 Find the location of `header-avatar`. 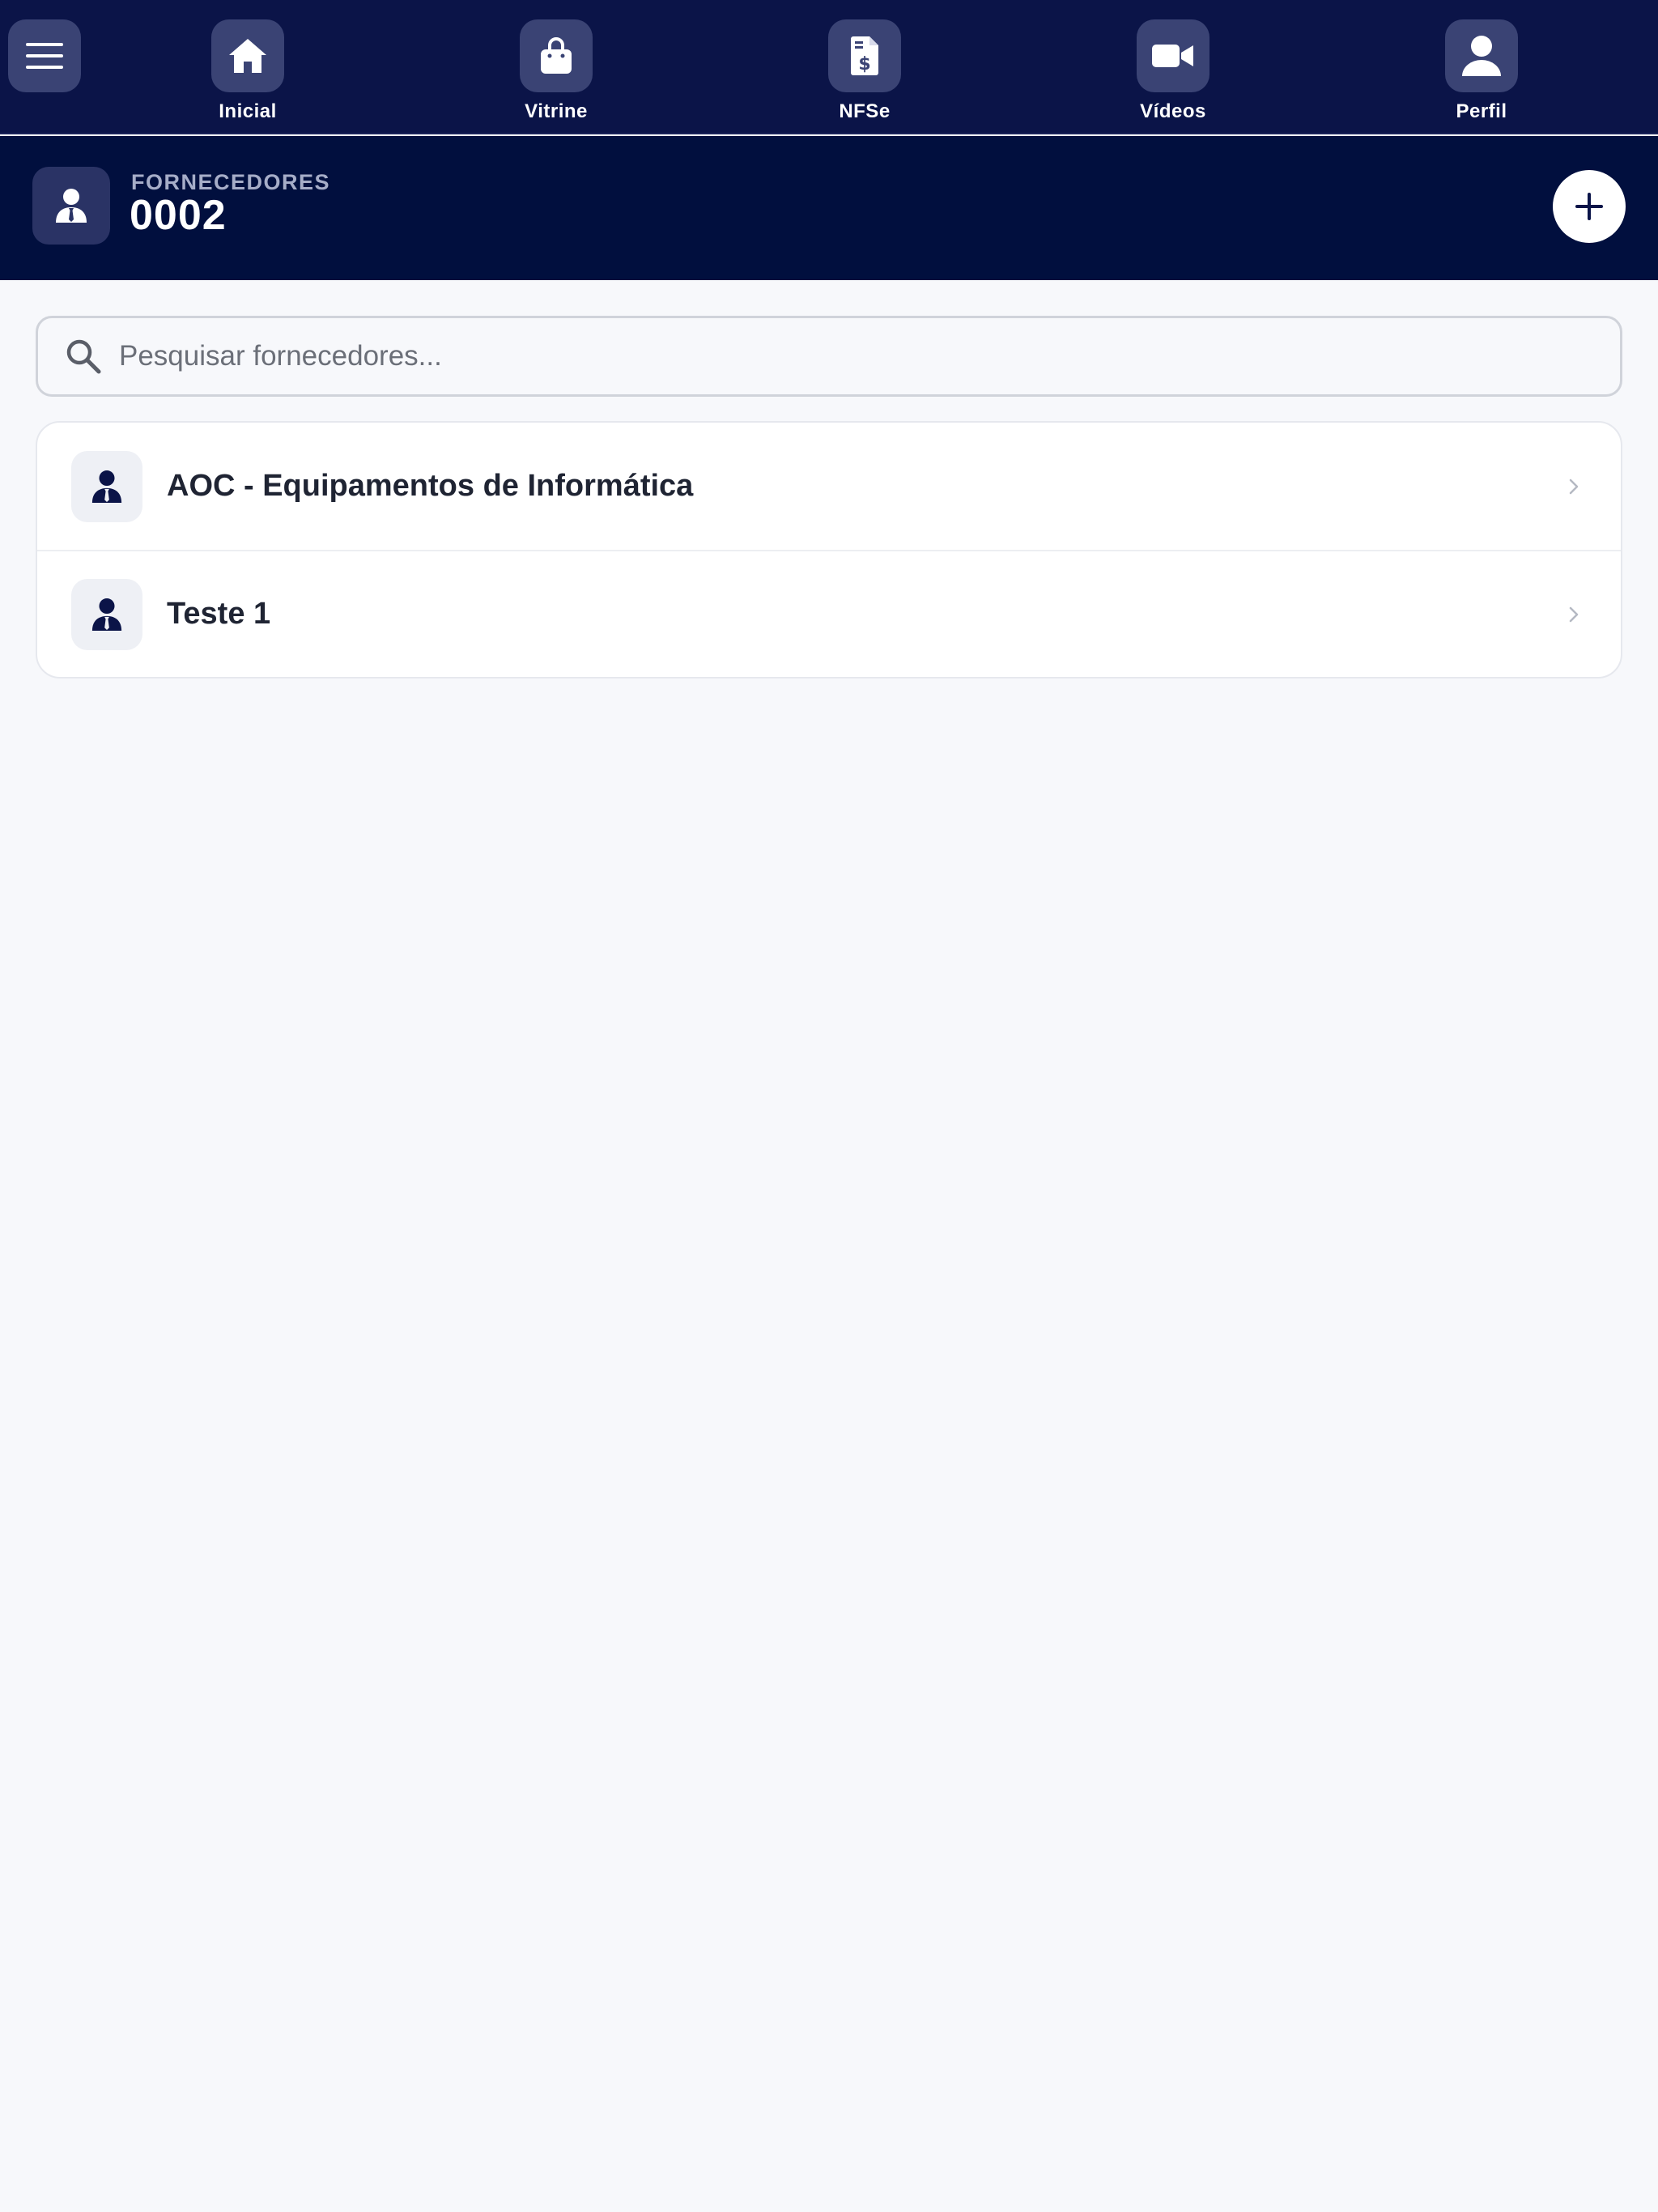

header-avatar is located at coordinates (71, 206).